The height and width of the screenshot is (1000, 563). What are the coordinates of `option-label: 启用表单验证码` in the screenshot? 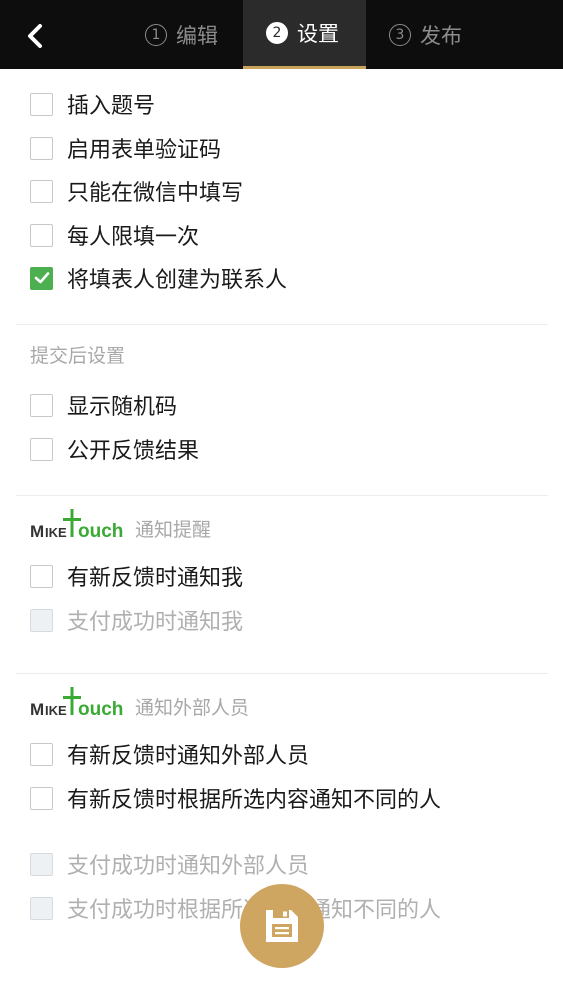 It's located at (144, 150).